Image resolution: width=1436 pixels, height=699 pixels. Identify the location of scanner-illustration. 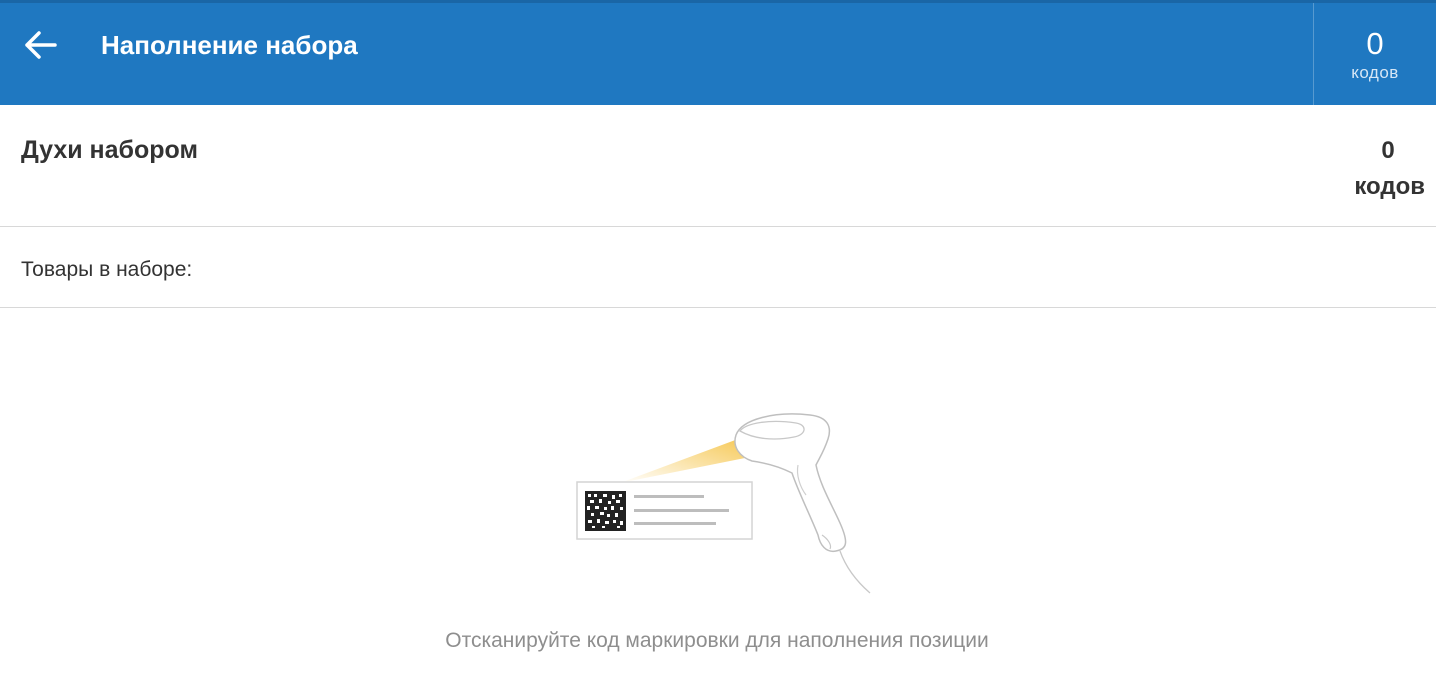
(730, 505).